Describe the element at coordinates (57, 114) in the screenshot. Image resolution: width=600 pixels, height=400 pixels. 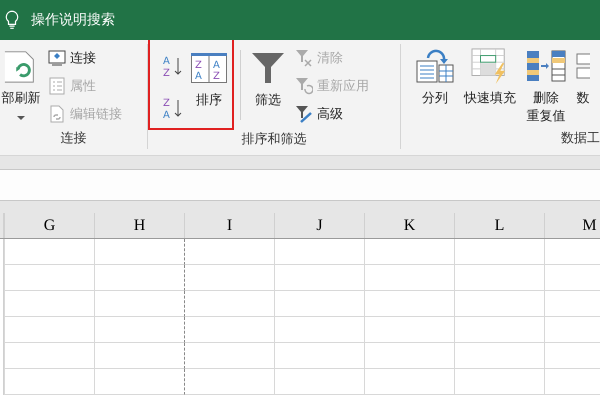
I see `link-icon` at that location.